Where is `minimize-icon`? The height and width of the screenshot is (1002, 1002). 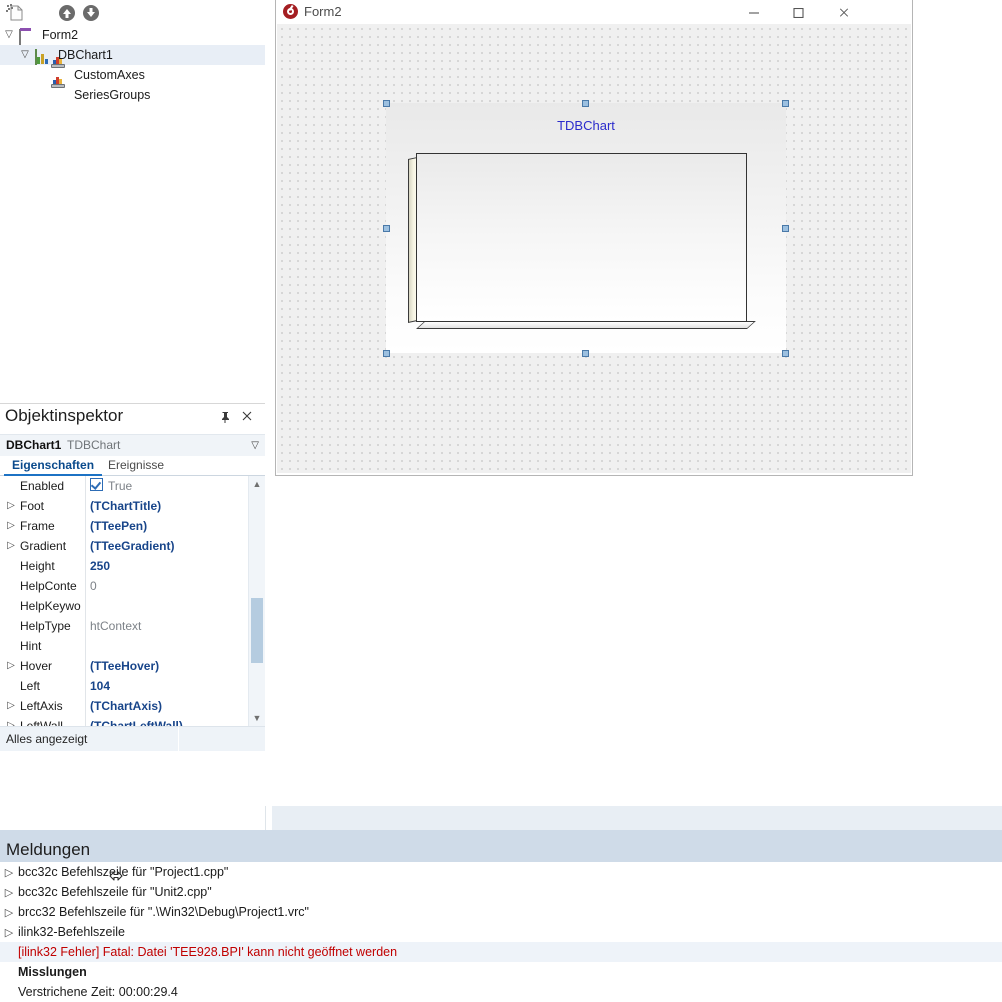 minimize-icon is located at coordinates (754, 12).